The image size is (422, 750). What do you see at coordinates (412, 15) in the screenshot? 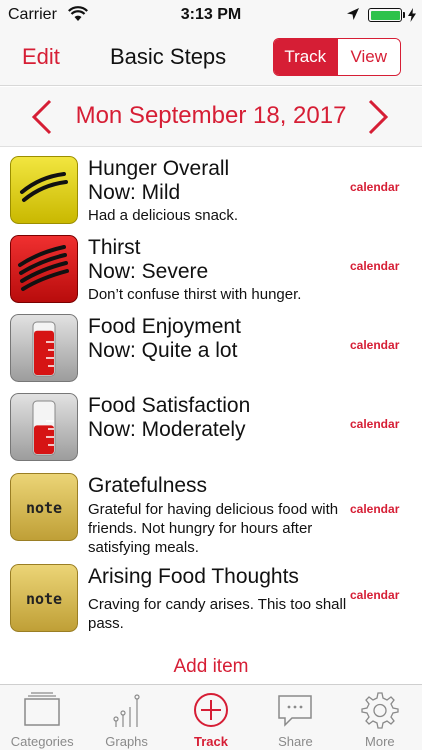
I see `charging-bolt-icon` at bounding box center [412, 15].